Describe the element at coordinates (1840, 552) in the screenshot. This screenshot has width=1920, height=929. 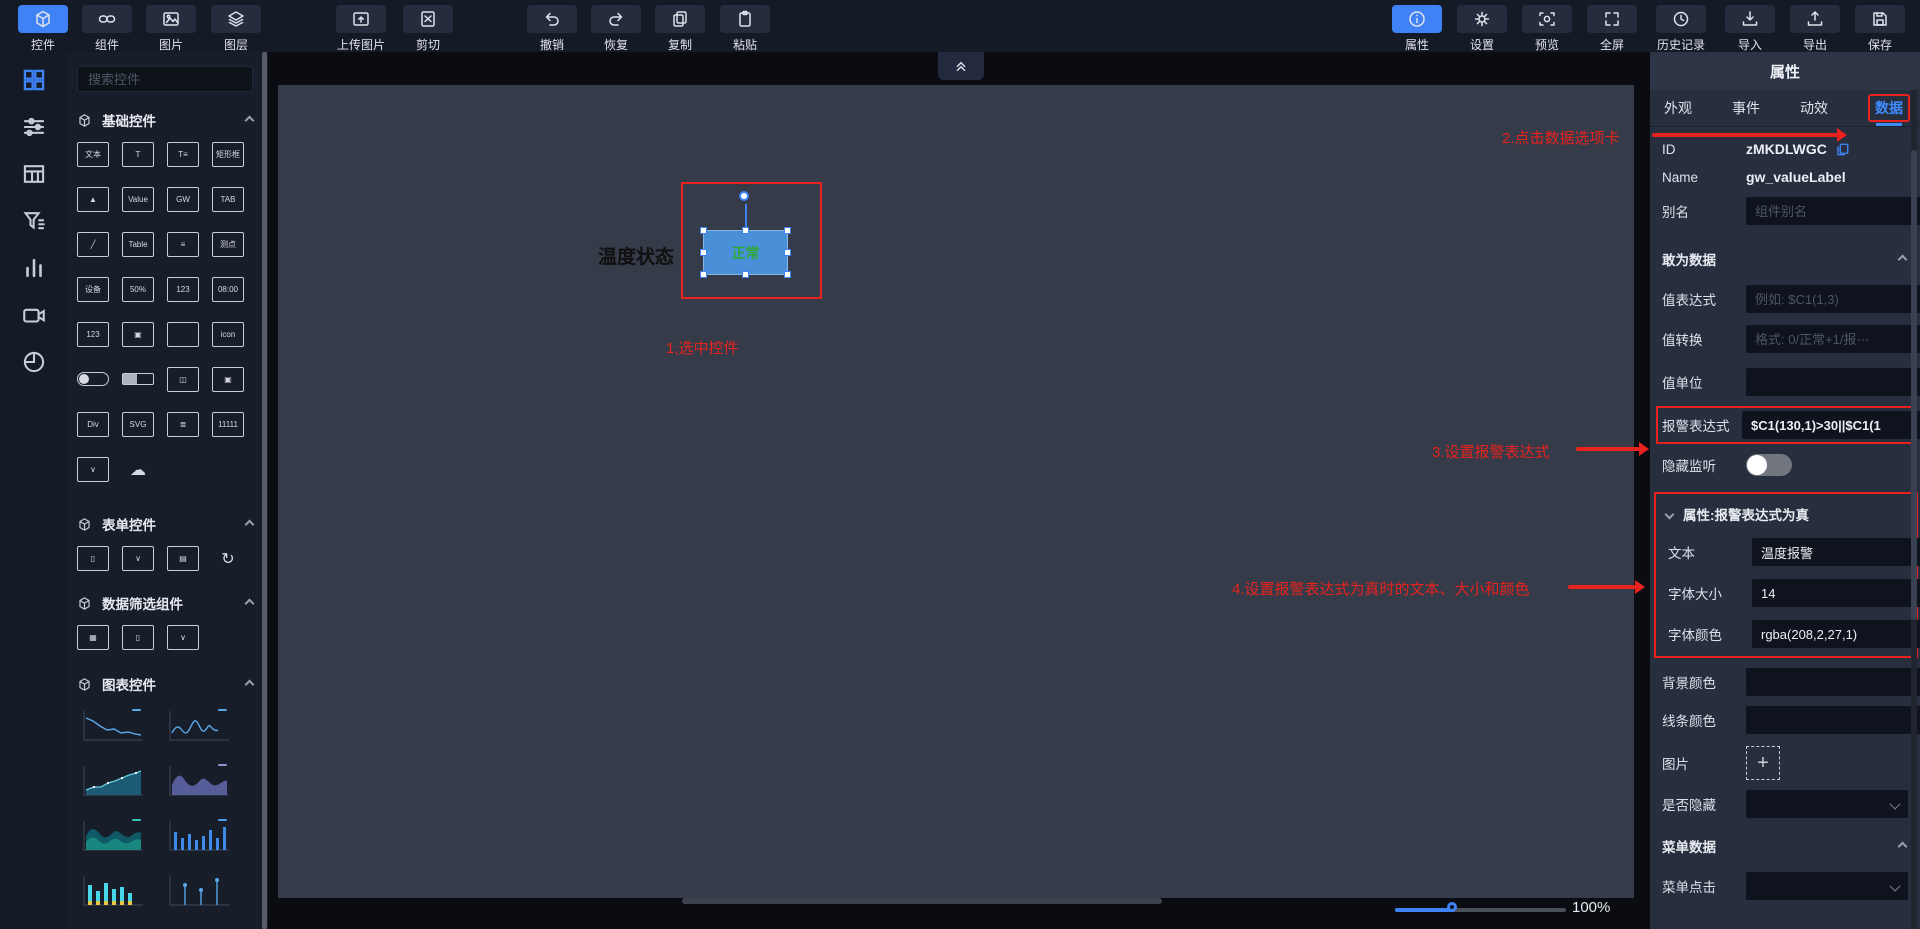
I see `text-input` at that location.